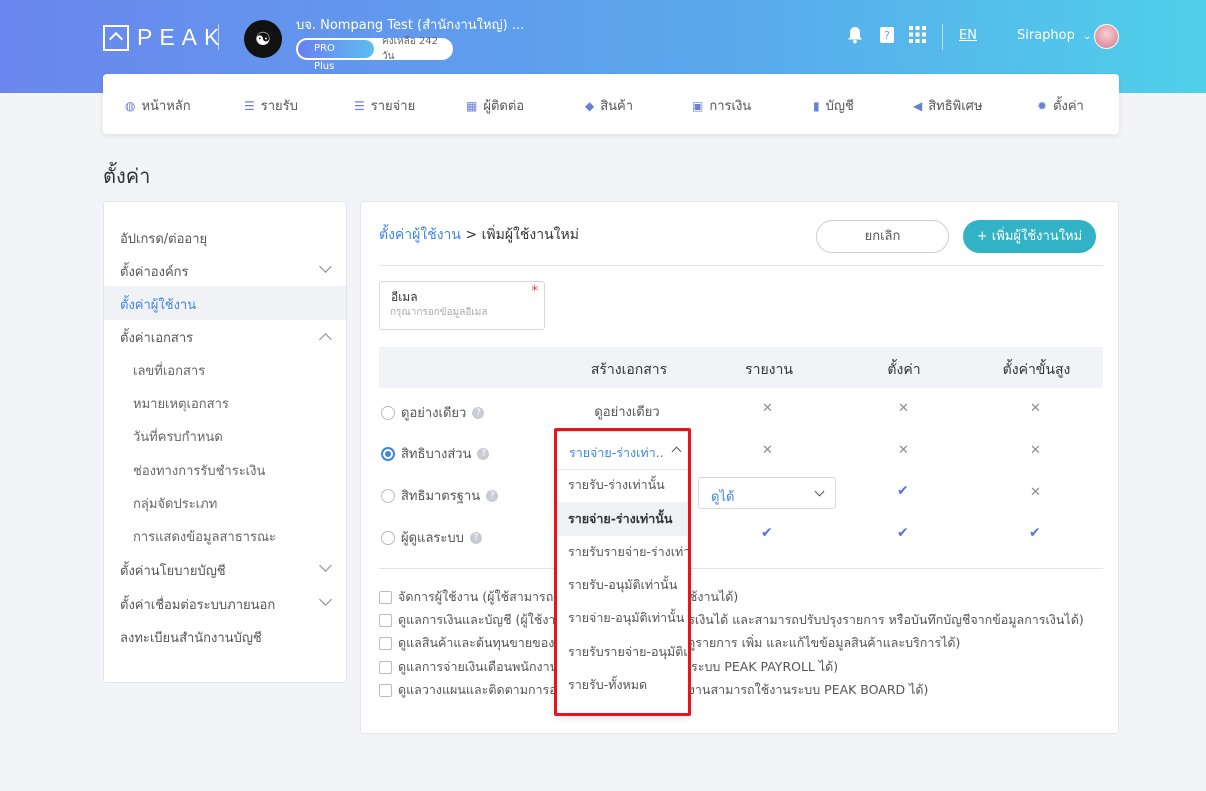 Image resolution: width=1206 pixels, height=791 pixels. I want to click on company-logo-icon: ☯, so click(263, 39).